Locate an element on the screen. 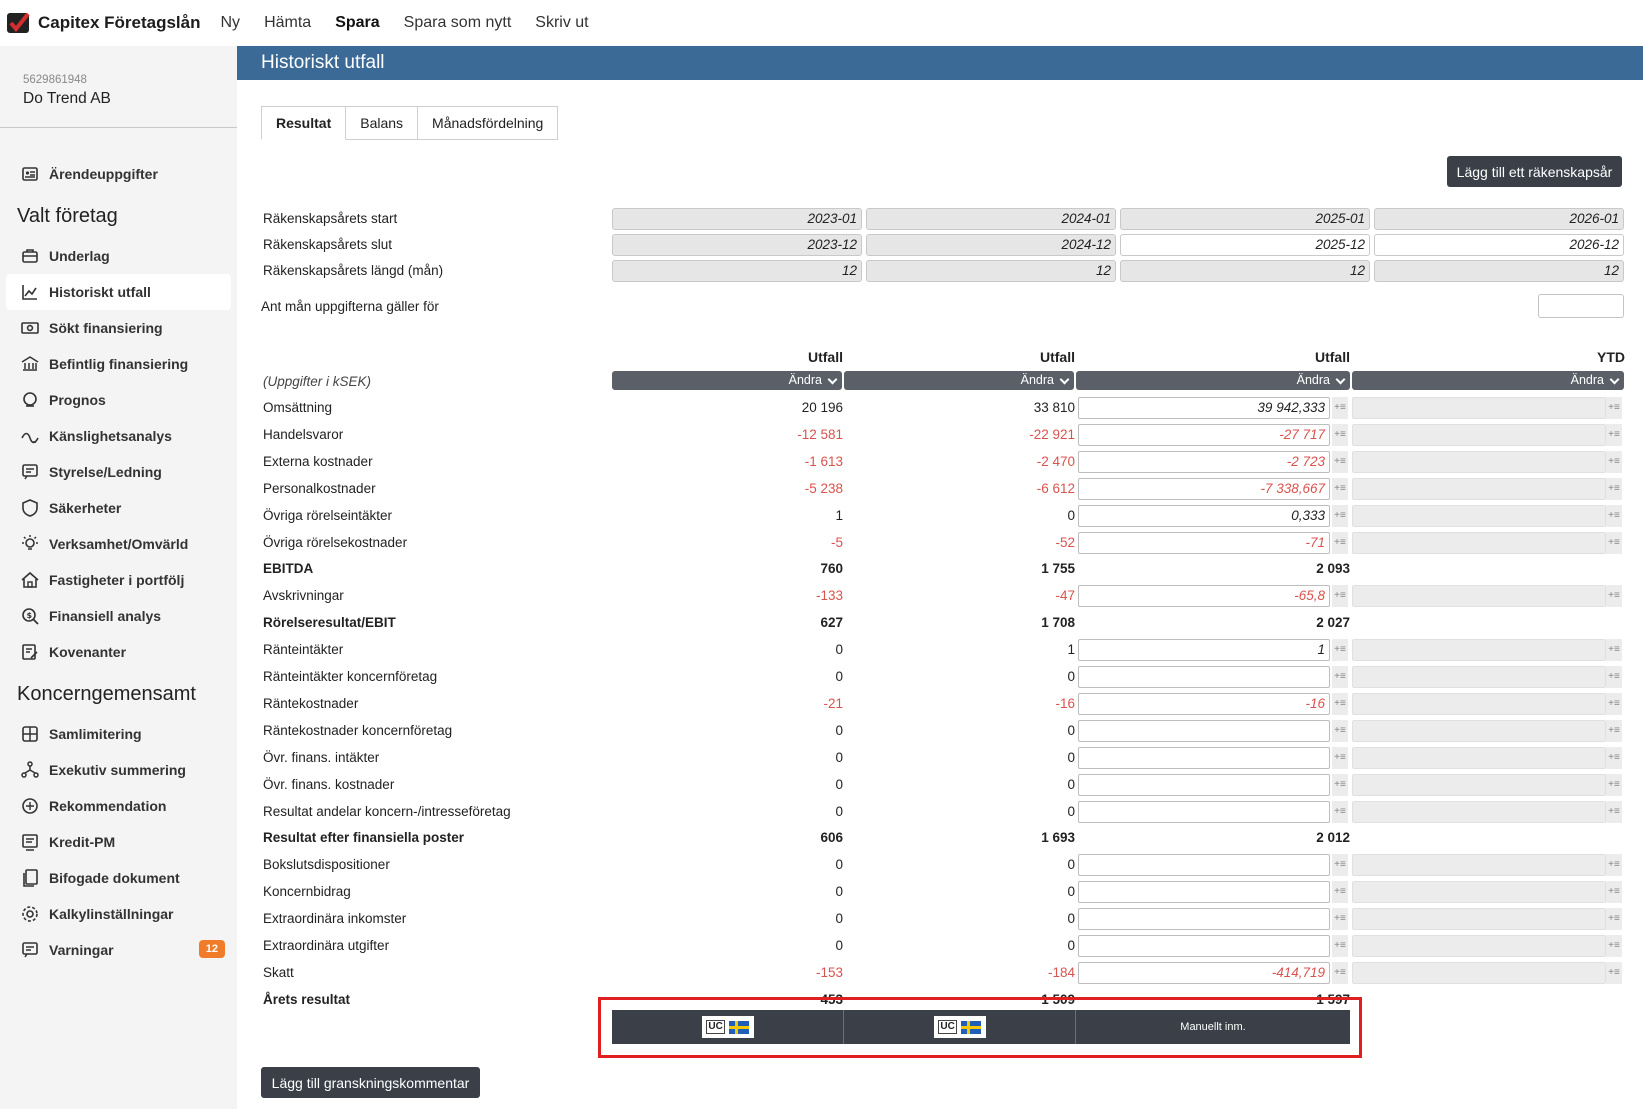  sidebar-item-kovenanter: Kovenanter is located at coordinates (118, 652).